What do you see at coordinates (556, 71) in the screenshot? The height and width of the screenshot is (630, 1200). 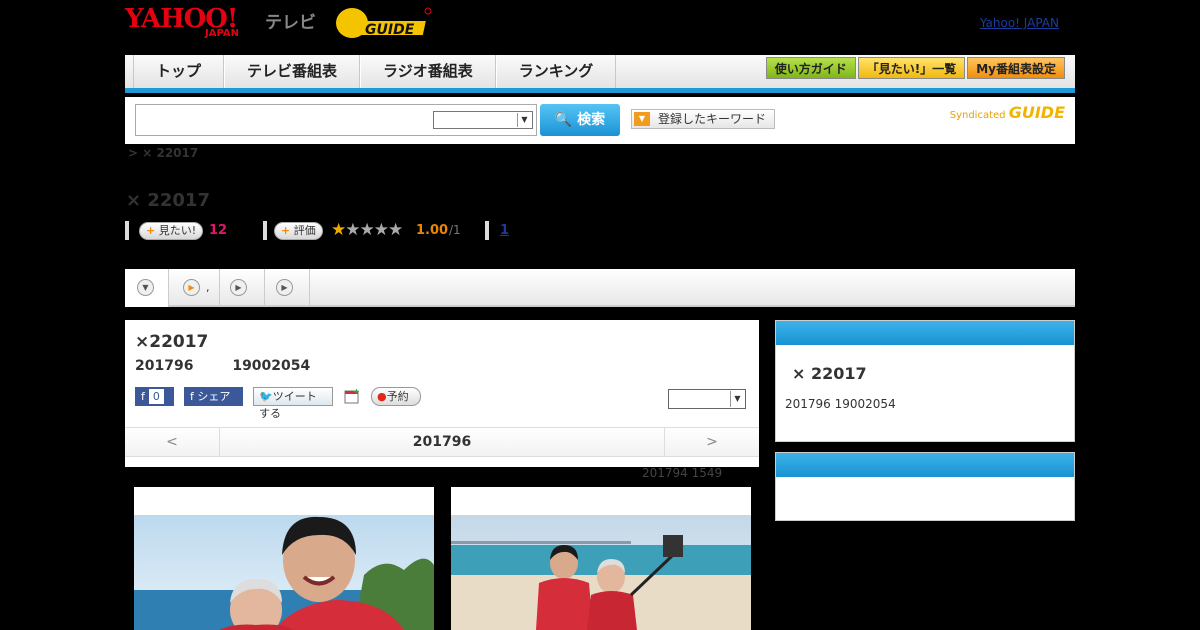 I see `nav-ranking: ランキング` at bounding box center [556, 71].